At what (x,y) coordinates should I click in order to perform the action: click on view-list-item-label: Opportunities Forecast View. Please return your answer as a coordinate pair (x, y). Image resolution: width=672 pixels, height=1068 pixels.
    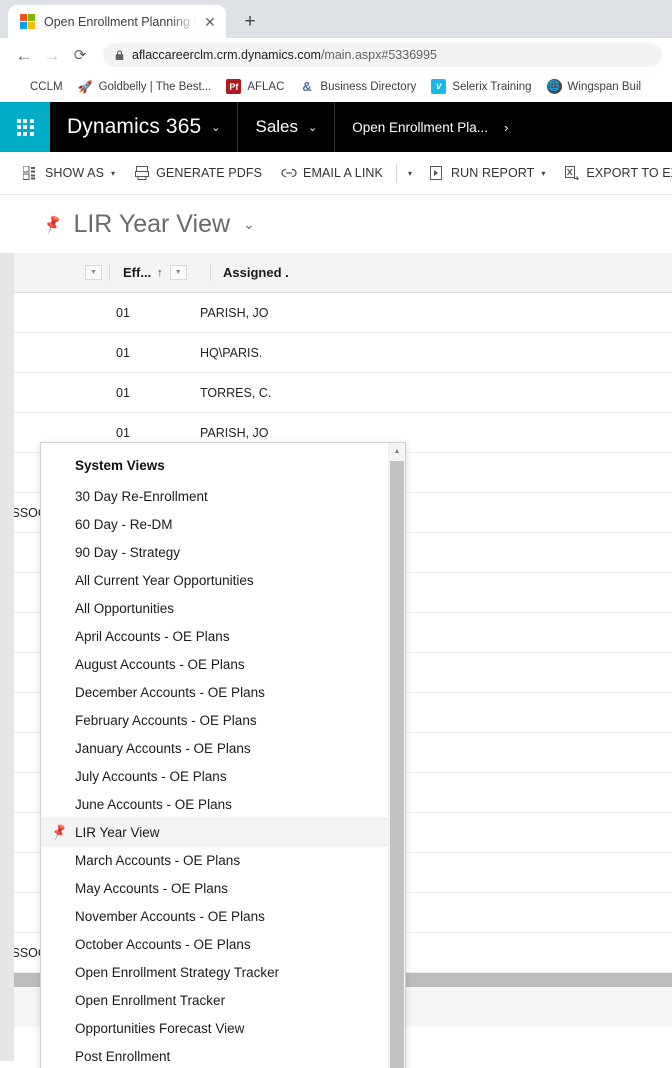
    Looking at the image, I should click on (160, 1028).